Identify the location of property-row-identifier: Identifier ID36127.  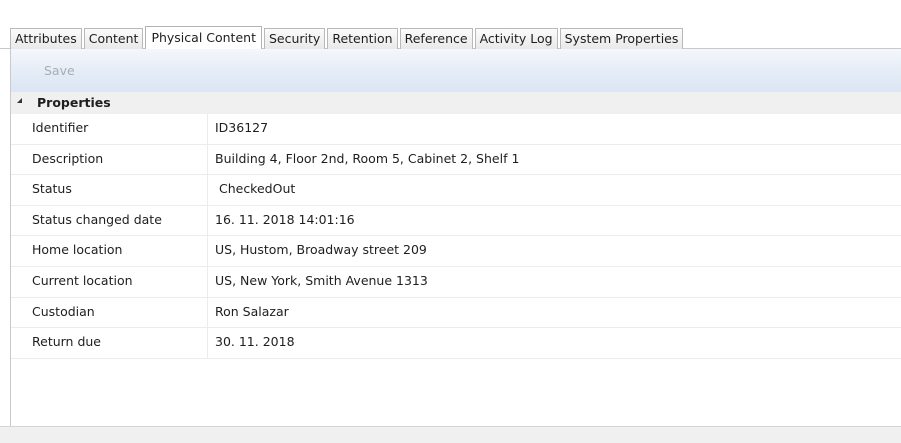
(456, 129).